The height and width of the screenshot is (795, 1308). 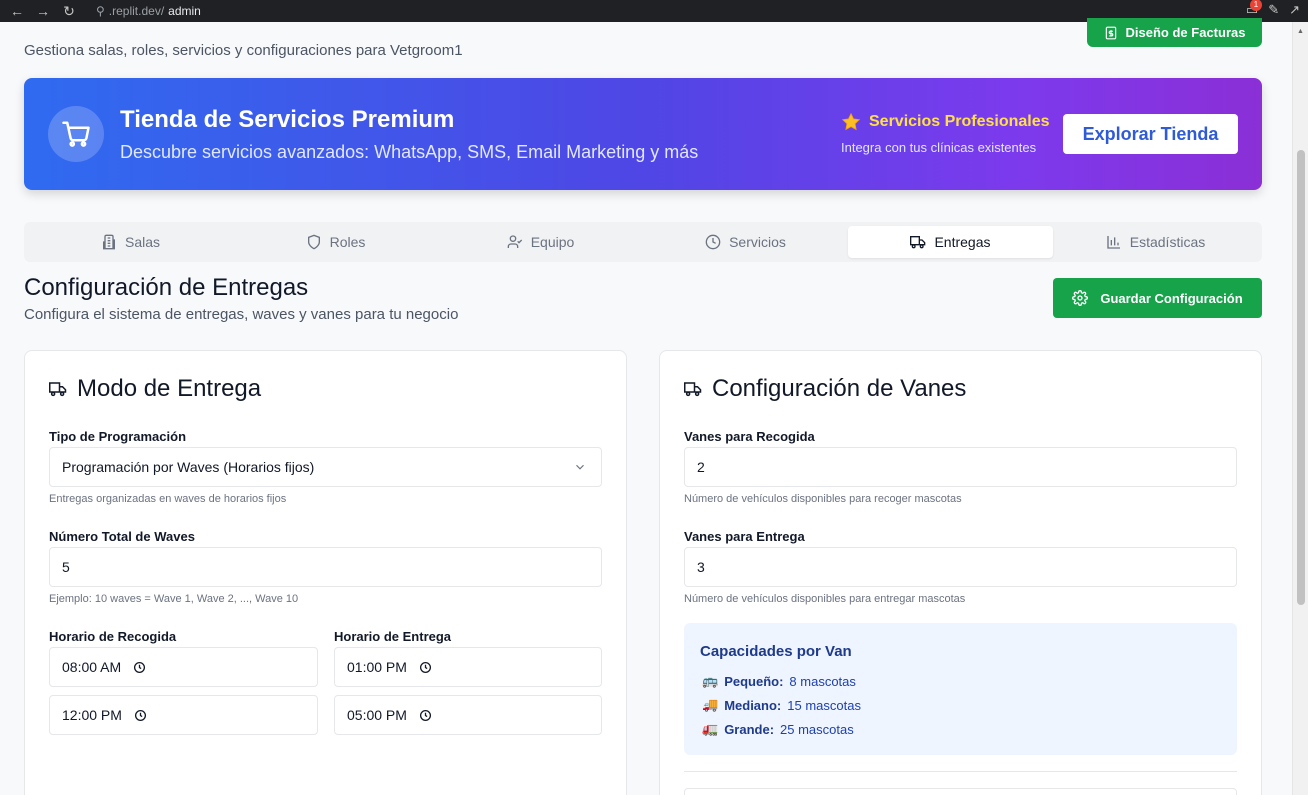 What do you see at coordinates (710, 728) in the screenshot?
I see `articulated-truck-icon: 🚛` at bounding box center [710, 728].